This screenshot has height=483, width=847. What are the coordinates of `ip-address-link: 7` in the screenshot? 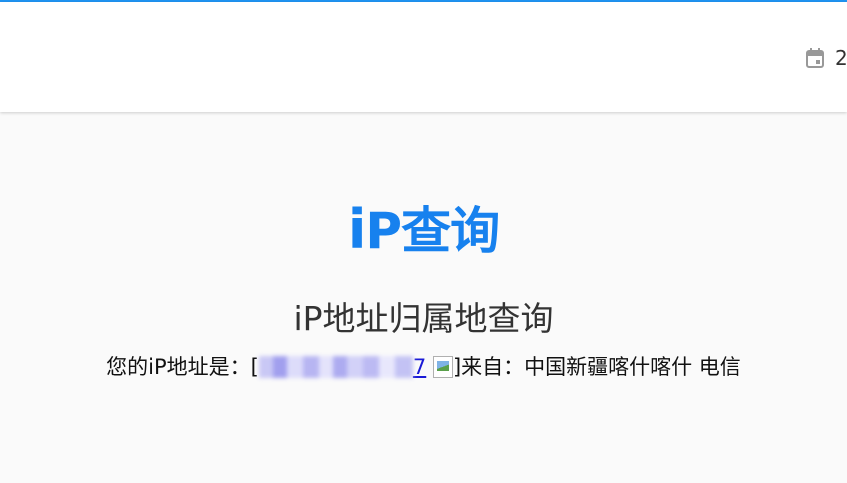 It's located at (342, 367).